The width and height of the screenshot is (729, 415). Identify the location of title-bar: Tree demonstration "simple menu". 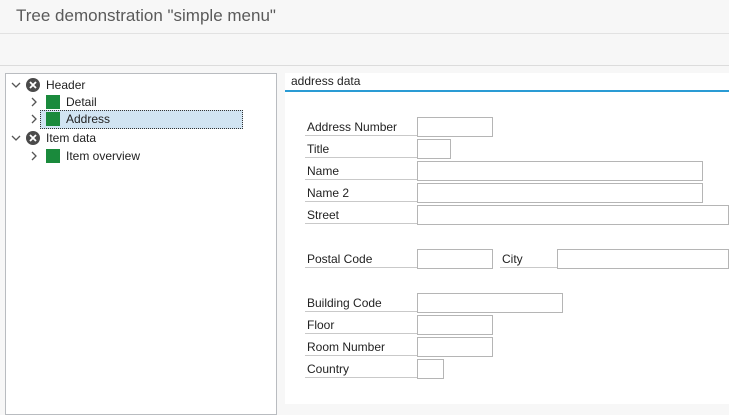
(364, 17).